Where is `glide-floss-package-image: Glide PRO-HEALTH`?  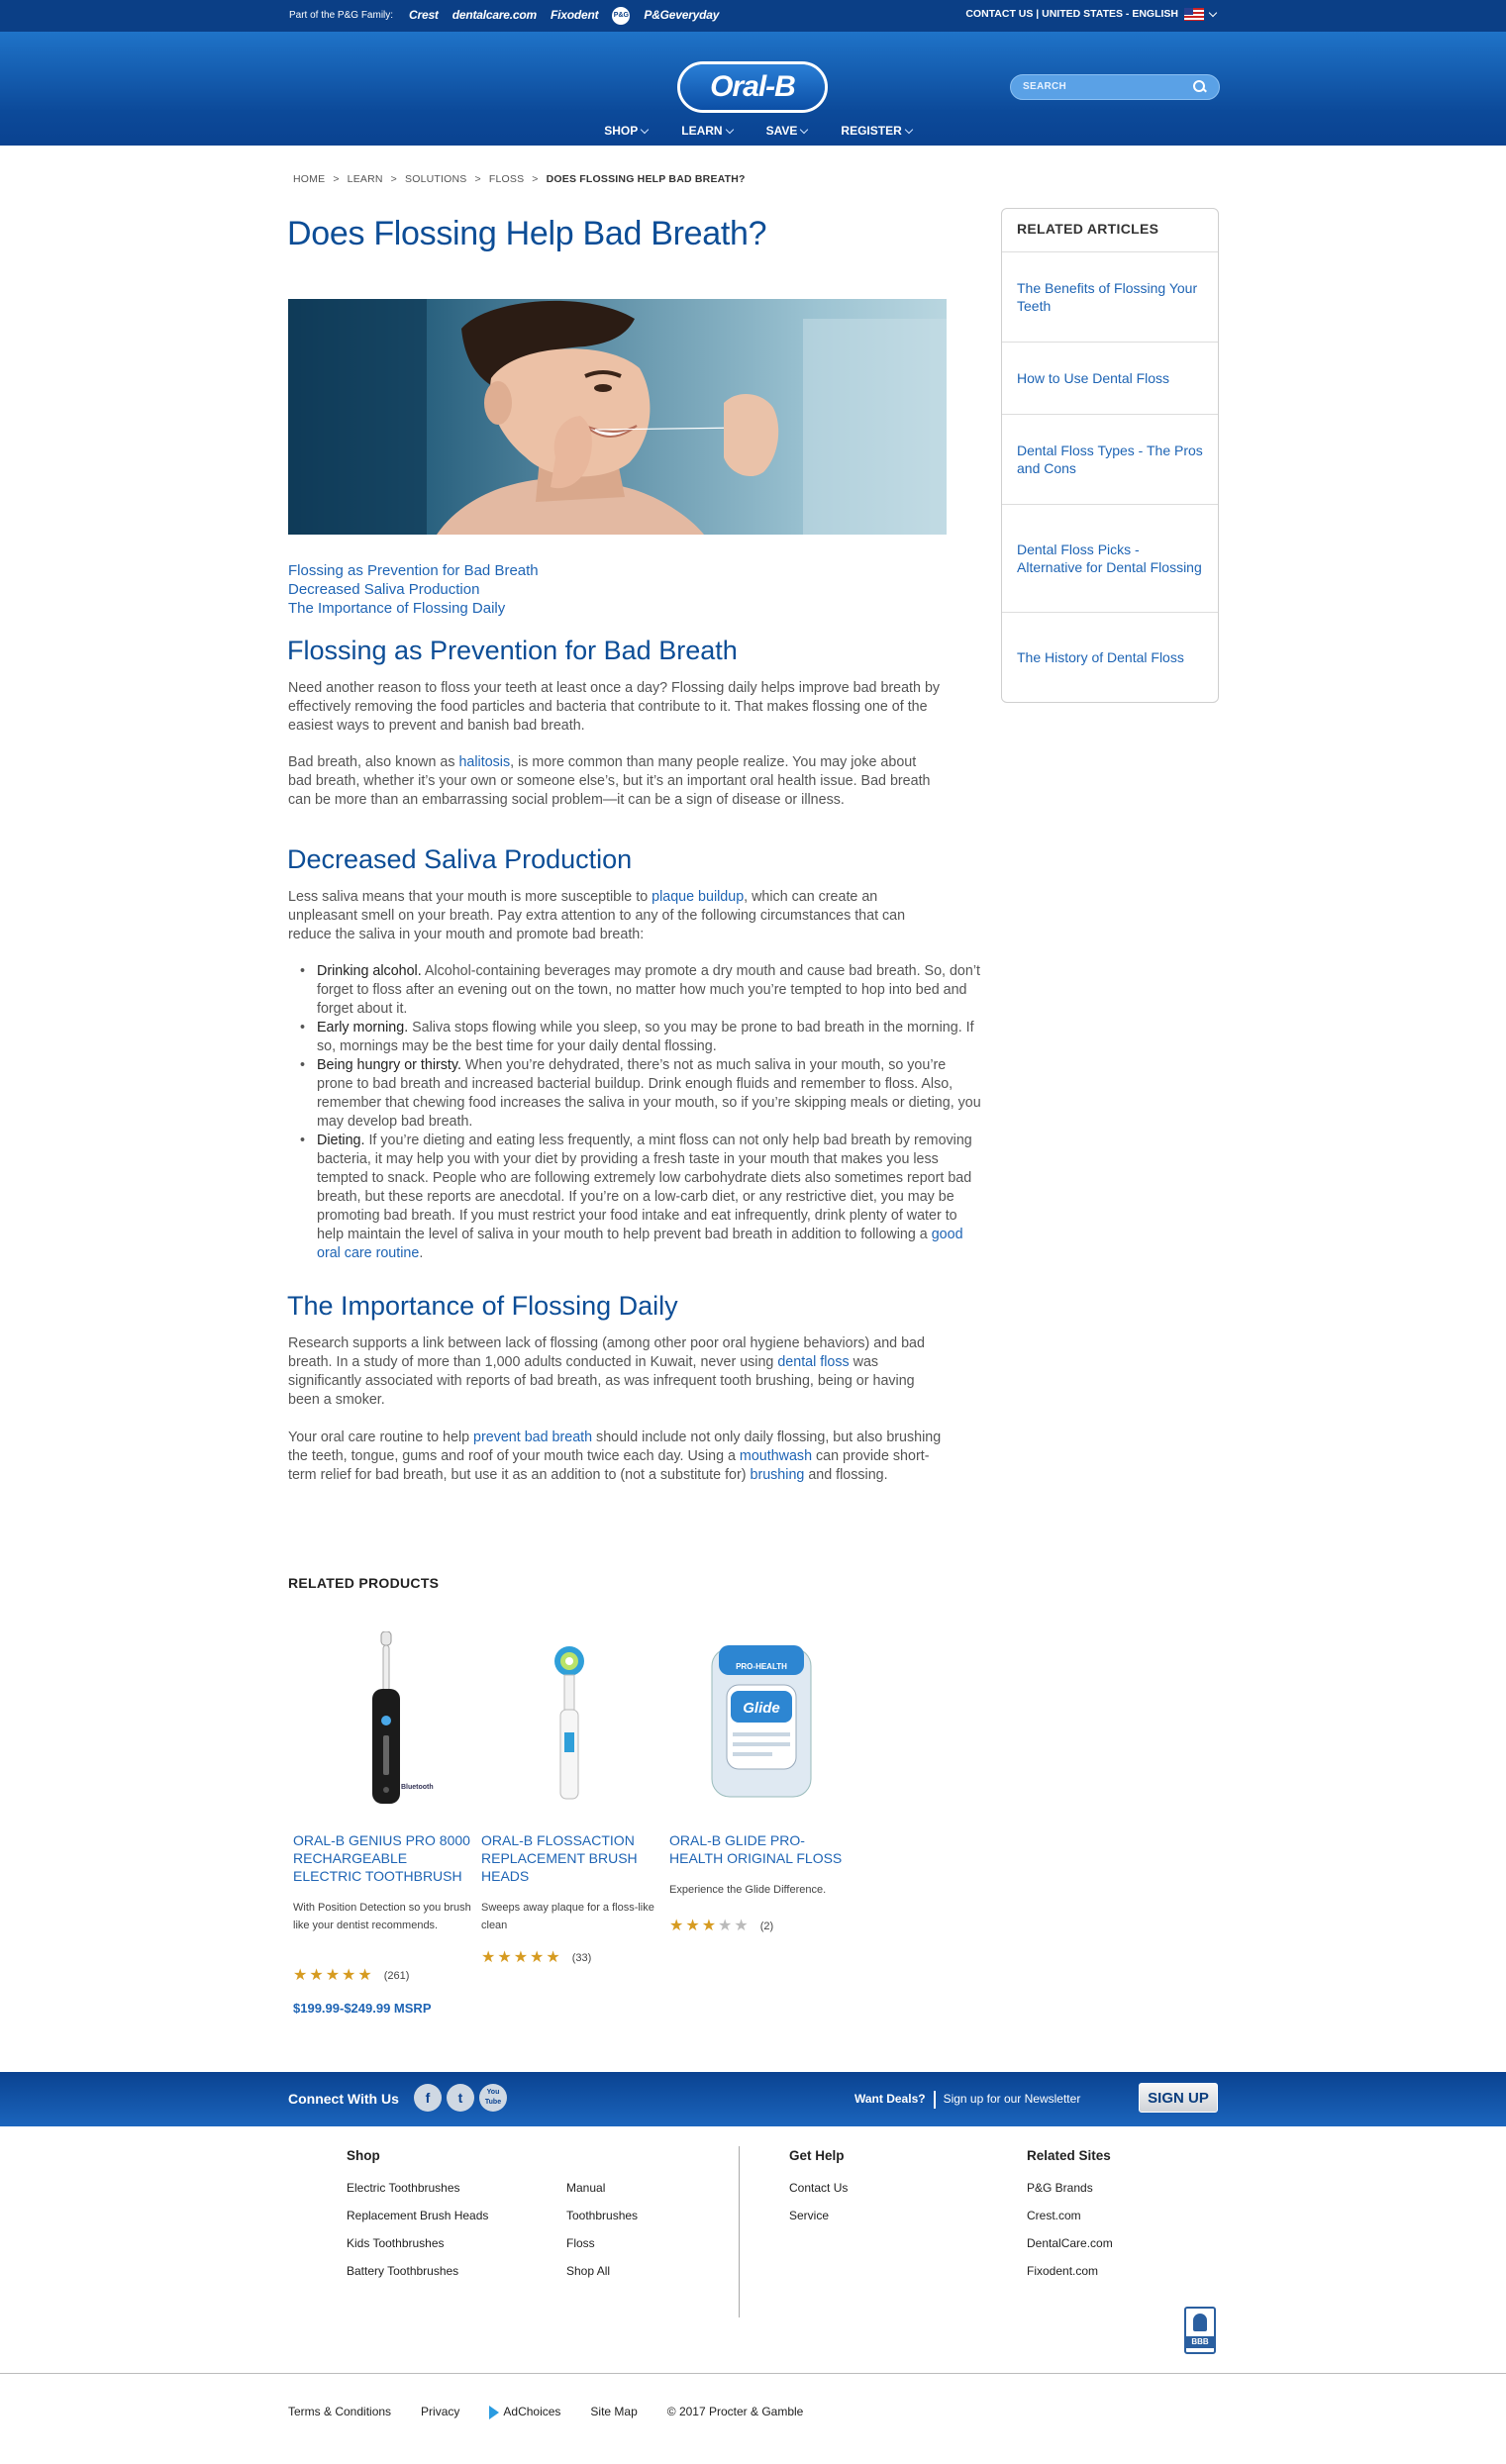 glide-floss-package-image: Glide PRO-HEALTH is located at coordinates (761, 1722).